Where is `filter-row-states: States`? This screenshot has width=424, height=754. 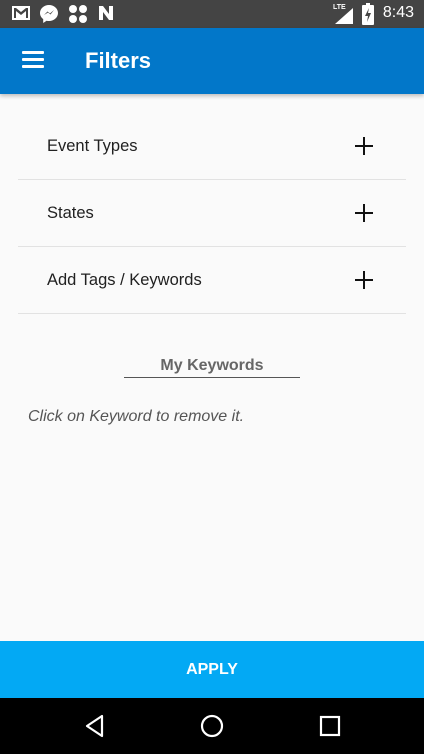
filter-row-states: States is located at coordinates (212, 213).